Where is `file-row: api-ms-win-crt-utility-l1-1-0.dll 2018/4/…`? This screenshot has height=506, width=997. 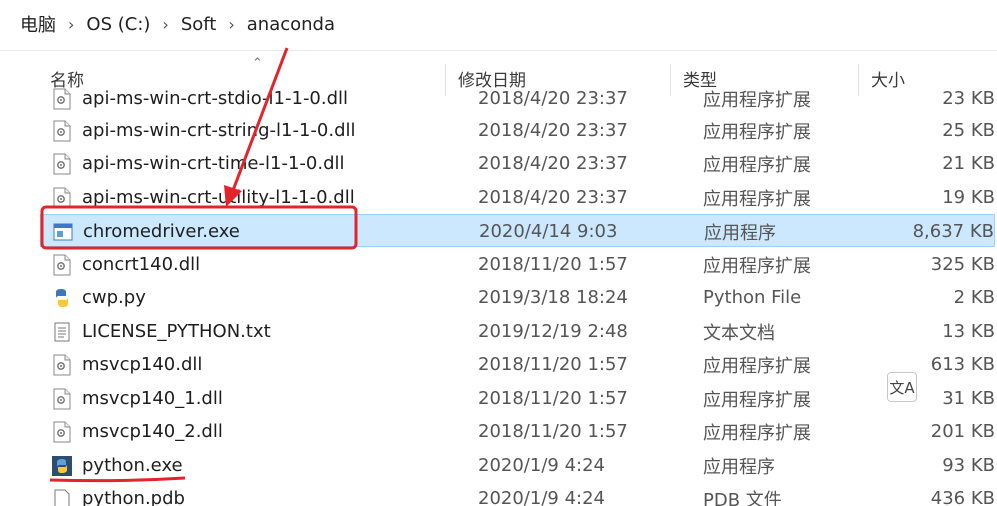
file-row: api-ms-win-crt-utility-l1-1-0.dll 2018/4/… is located at coordinates (517, 197).